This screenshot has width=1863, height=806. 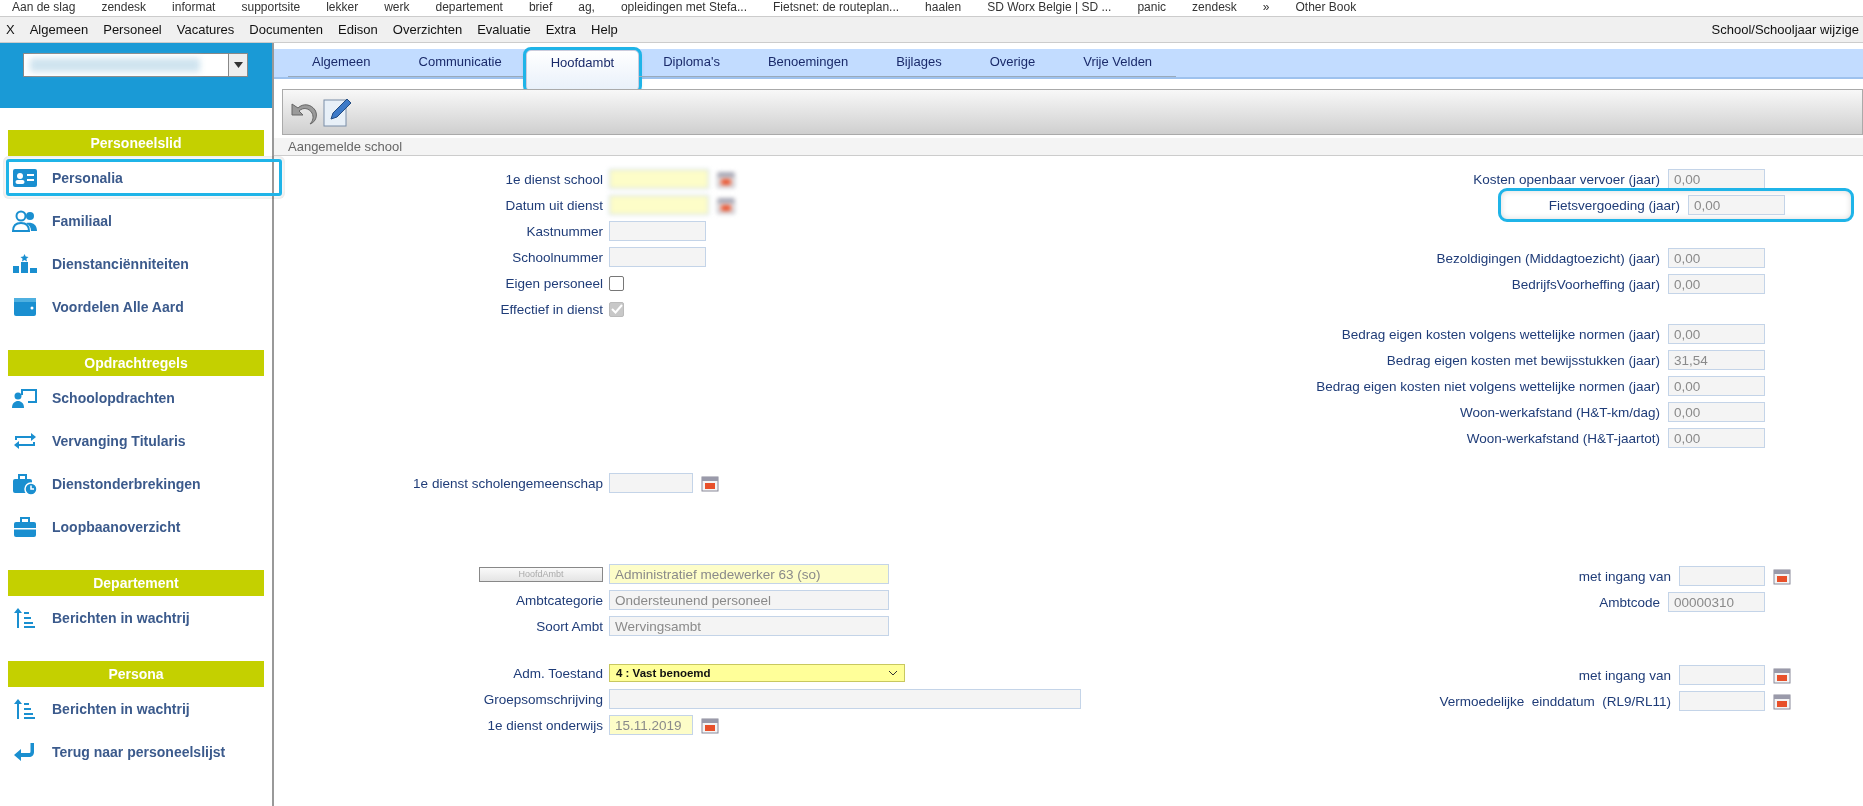 I want to click on field-label: Bedrag eigen kosten met bewijsstukken (jaar), so click(x=1523, y=360).